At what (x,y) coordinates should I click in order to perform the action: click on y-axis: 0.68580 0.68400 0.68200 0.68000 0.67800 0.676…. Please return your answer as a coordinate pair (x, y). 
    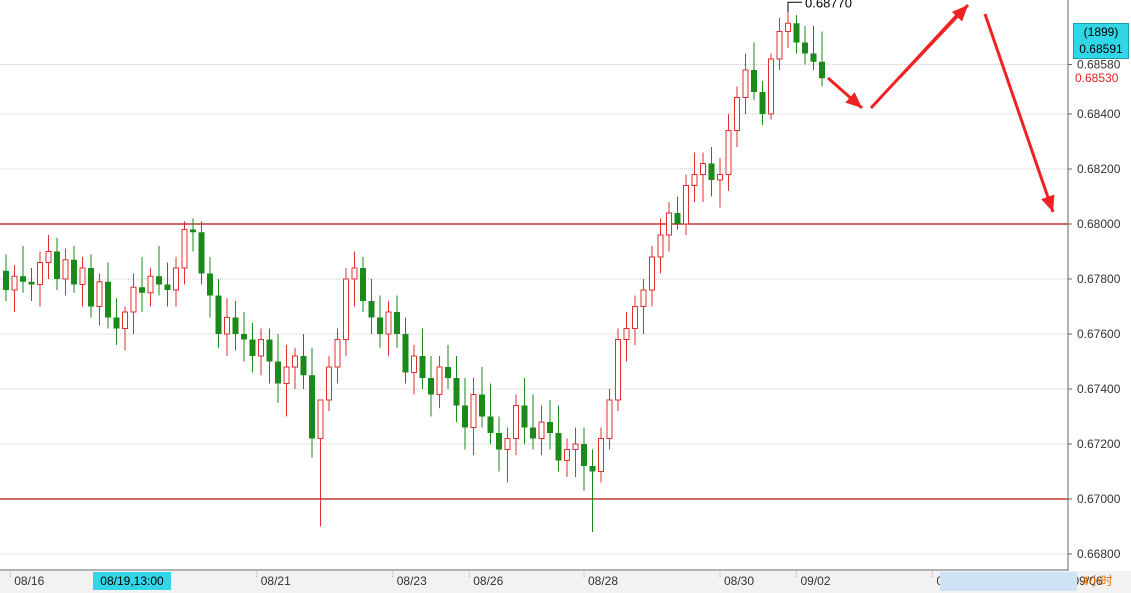
    Looking at the image, I should click on (1094, 285).